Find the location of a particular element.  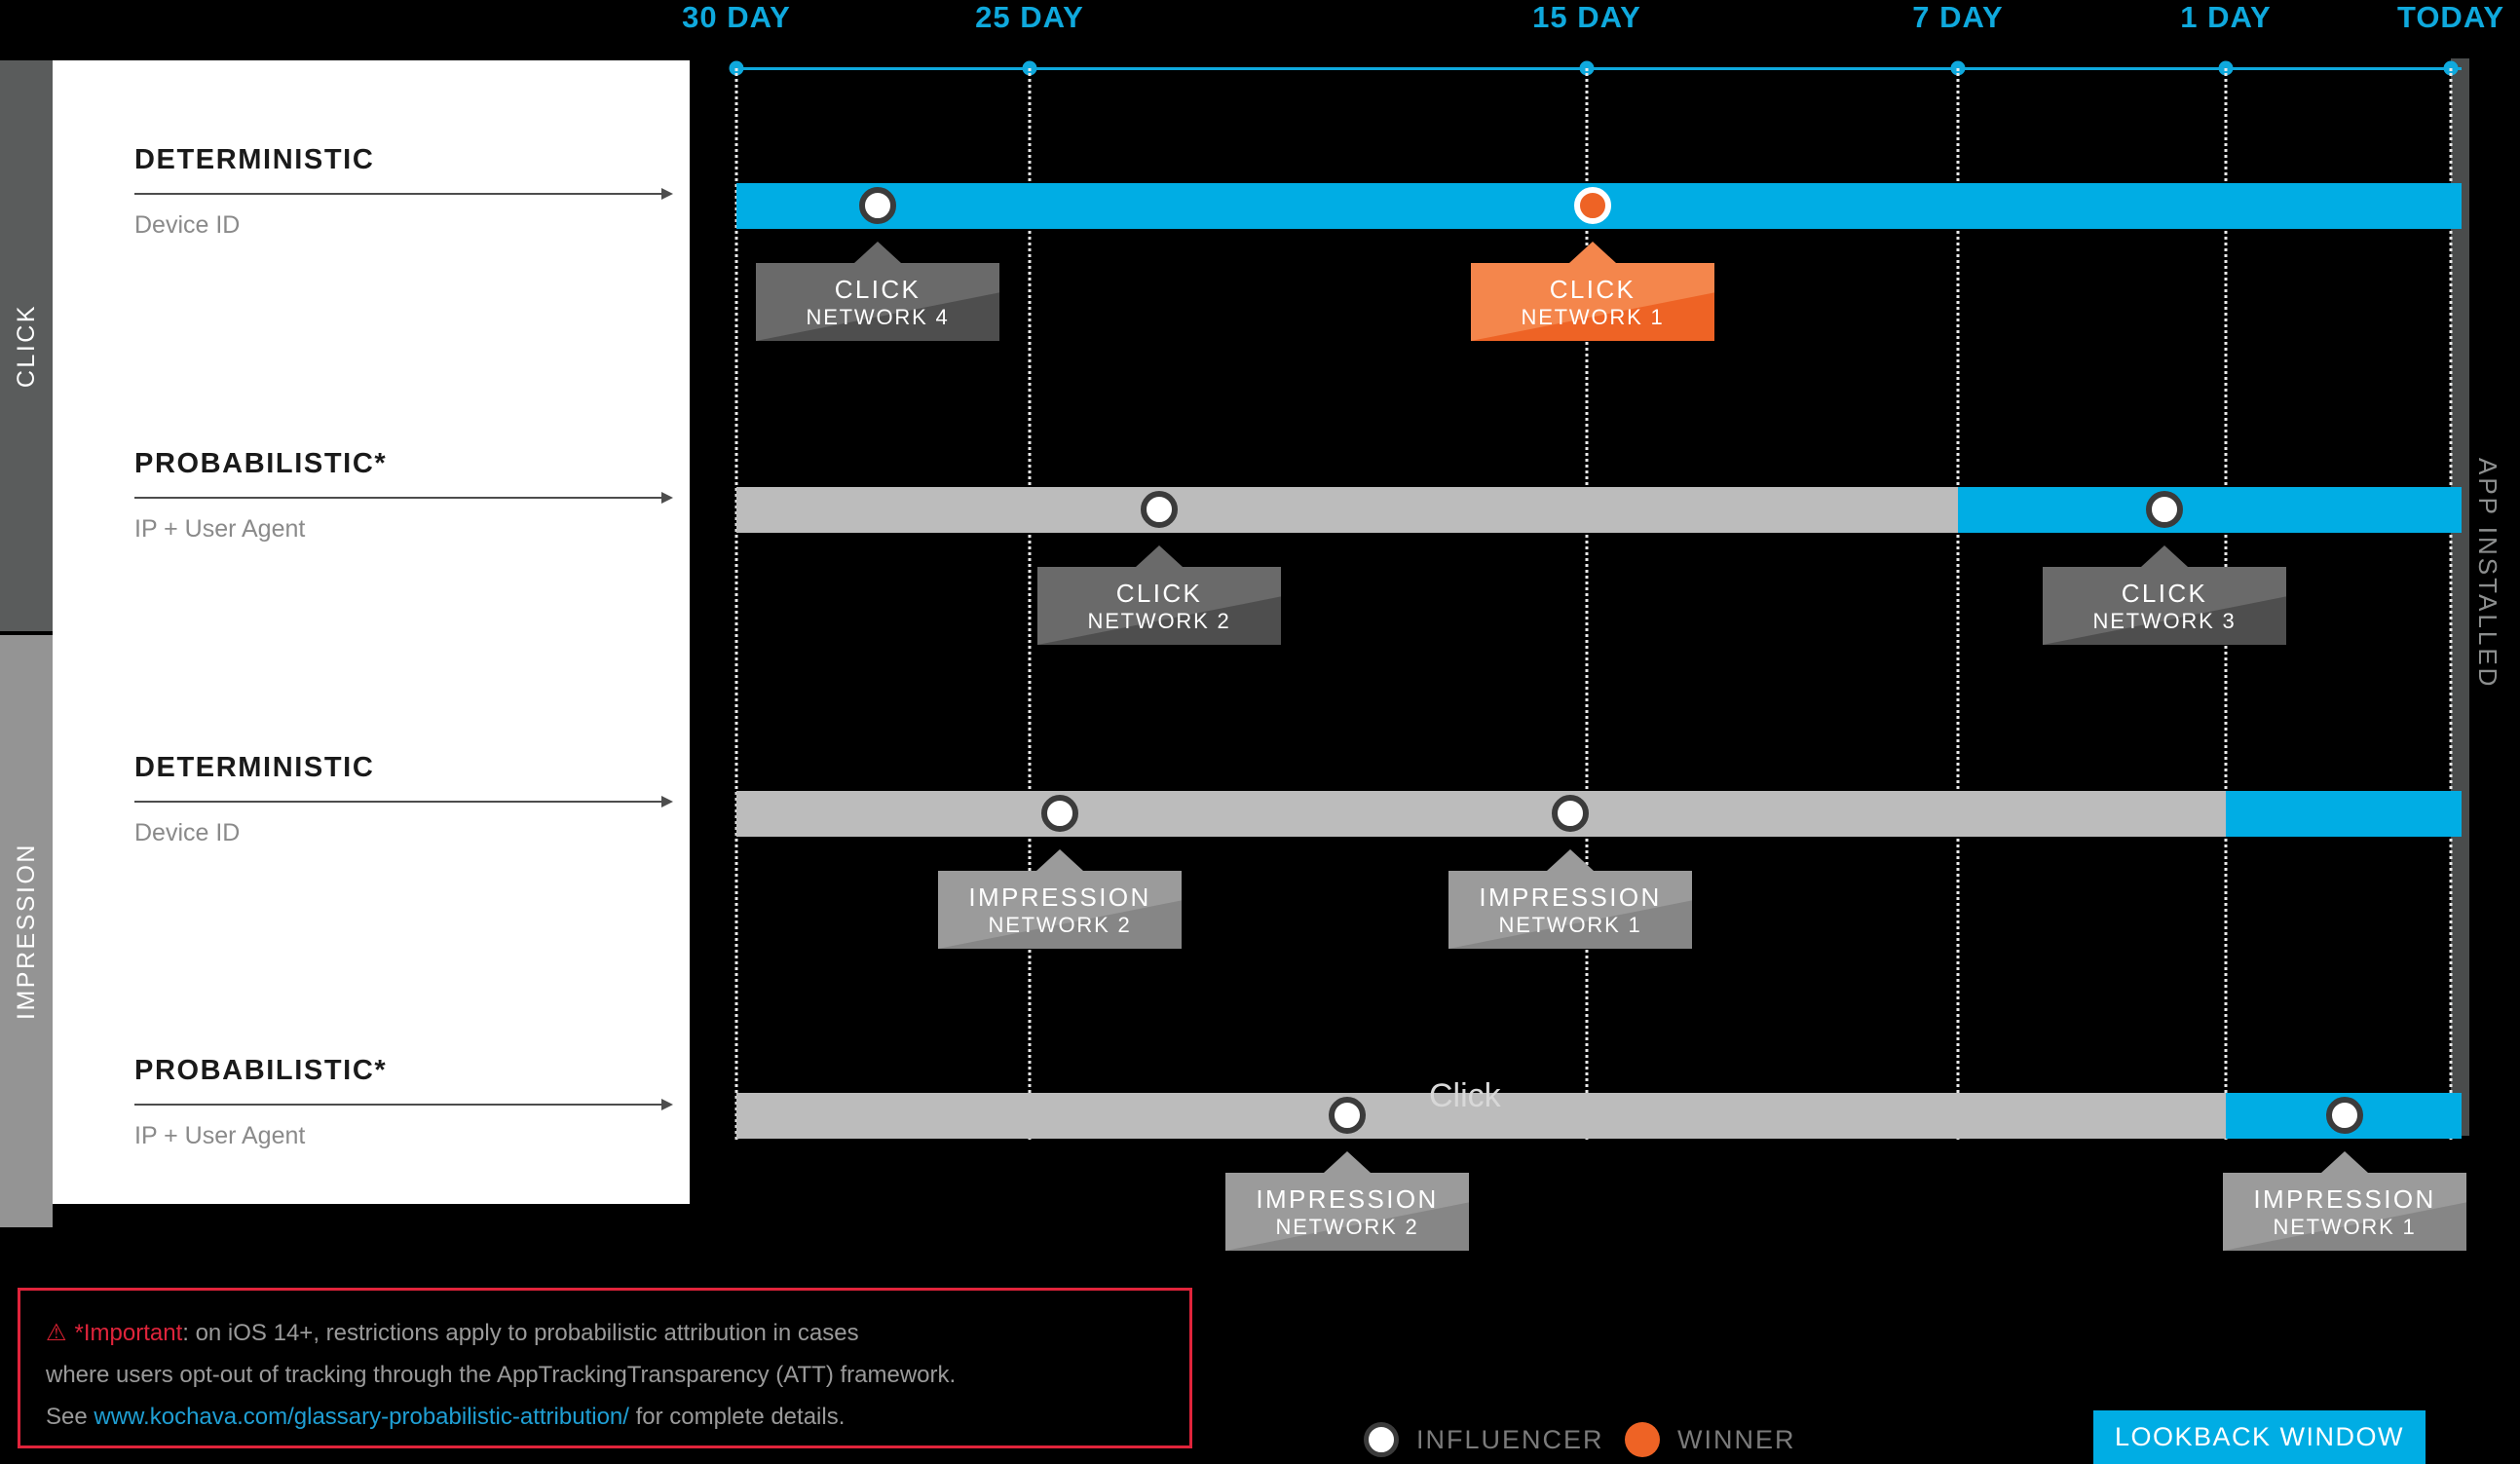

event-tooltip: CLICK NETWORK 2 is located at coordinates (1159, 595).